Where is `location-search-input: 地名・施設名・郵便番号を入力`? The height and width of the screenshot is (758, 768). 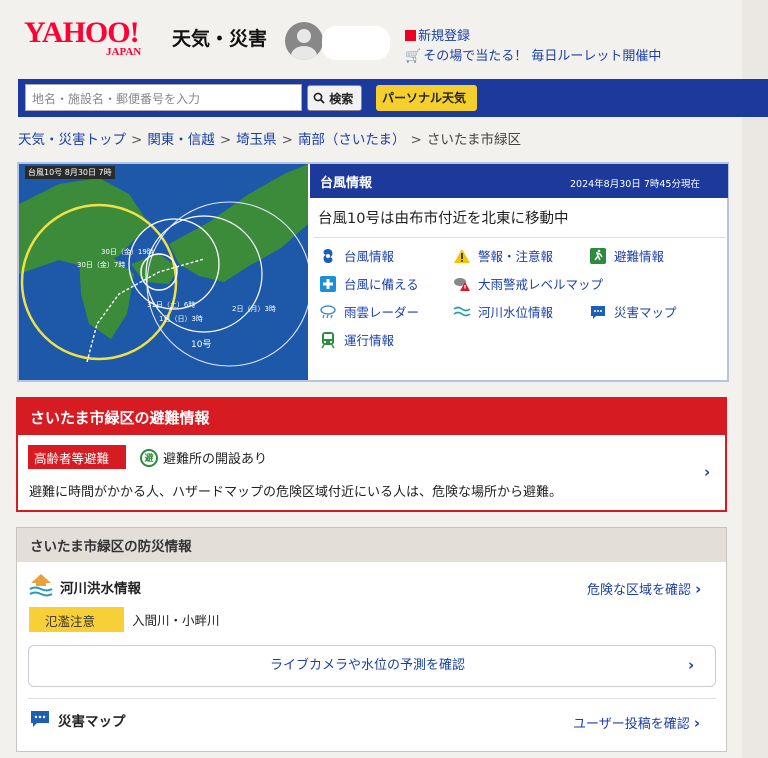
location-search-input: 地名・施設名・郵便番号を入力 is located at coordinates (163, 97).